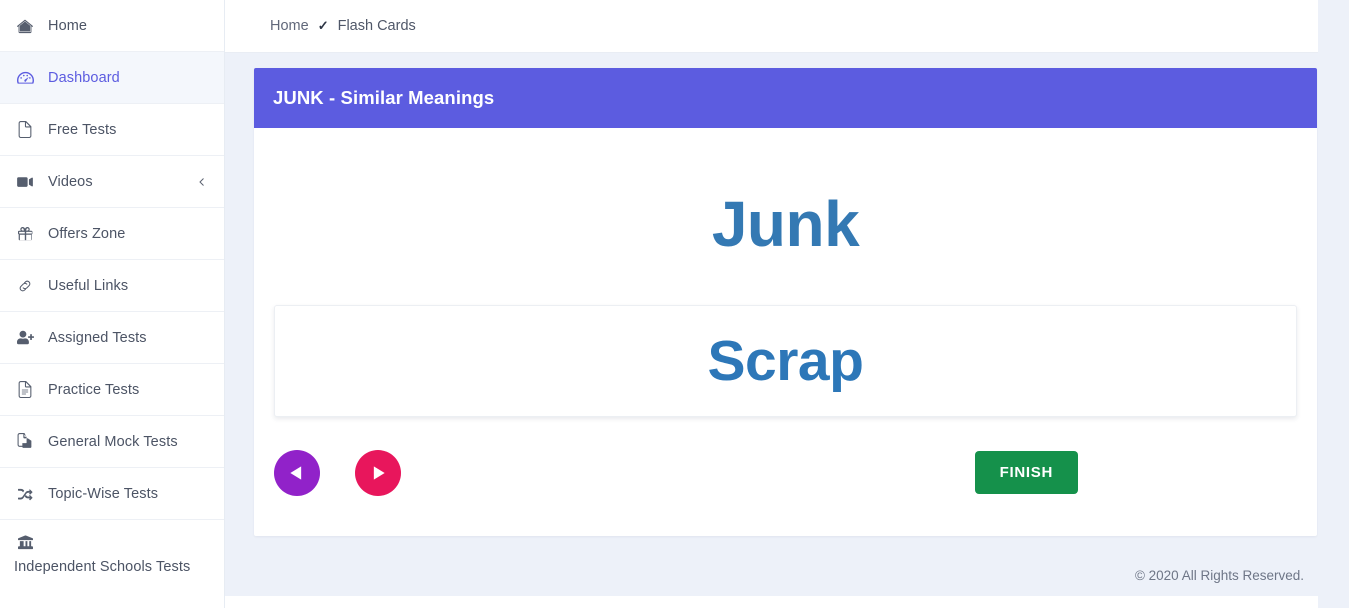  Describe the element at coordinates (25, 234) in the screenshot. I see `gift-icon` at that location.